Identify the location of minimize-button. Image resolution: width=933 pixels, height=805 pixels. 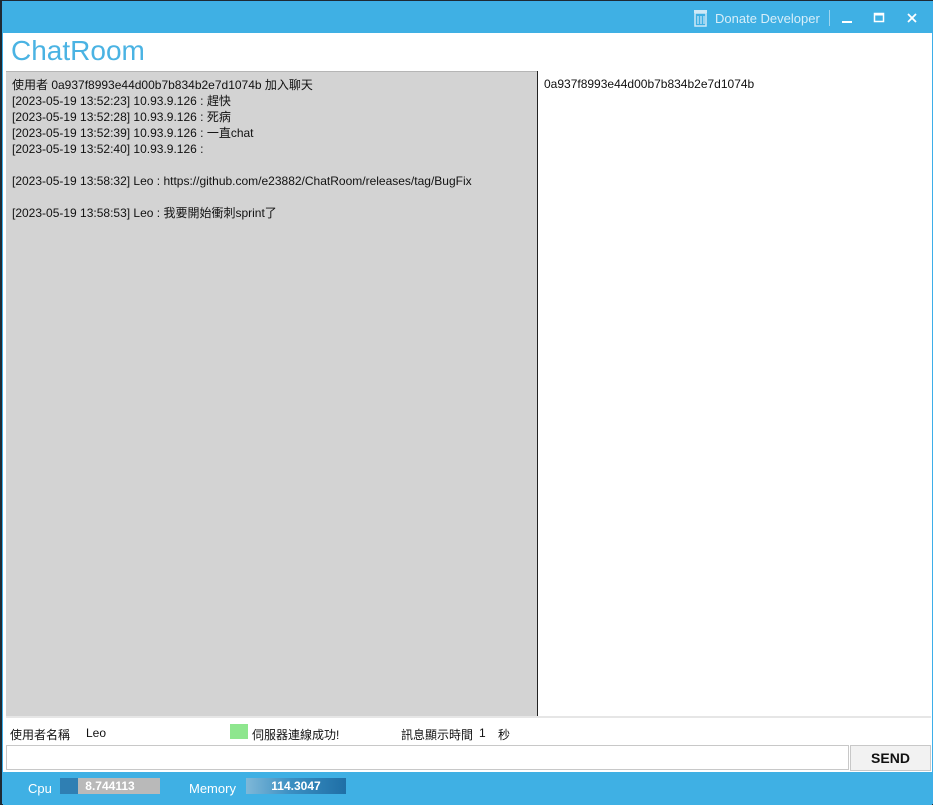
(847, 18).